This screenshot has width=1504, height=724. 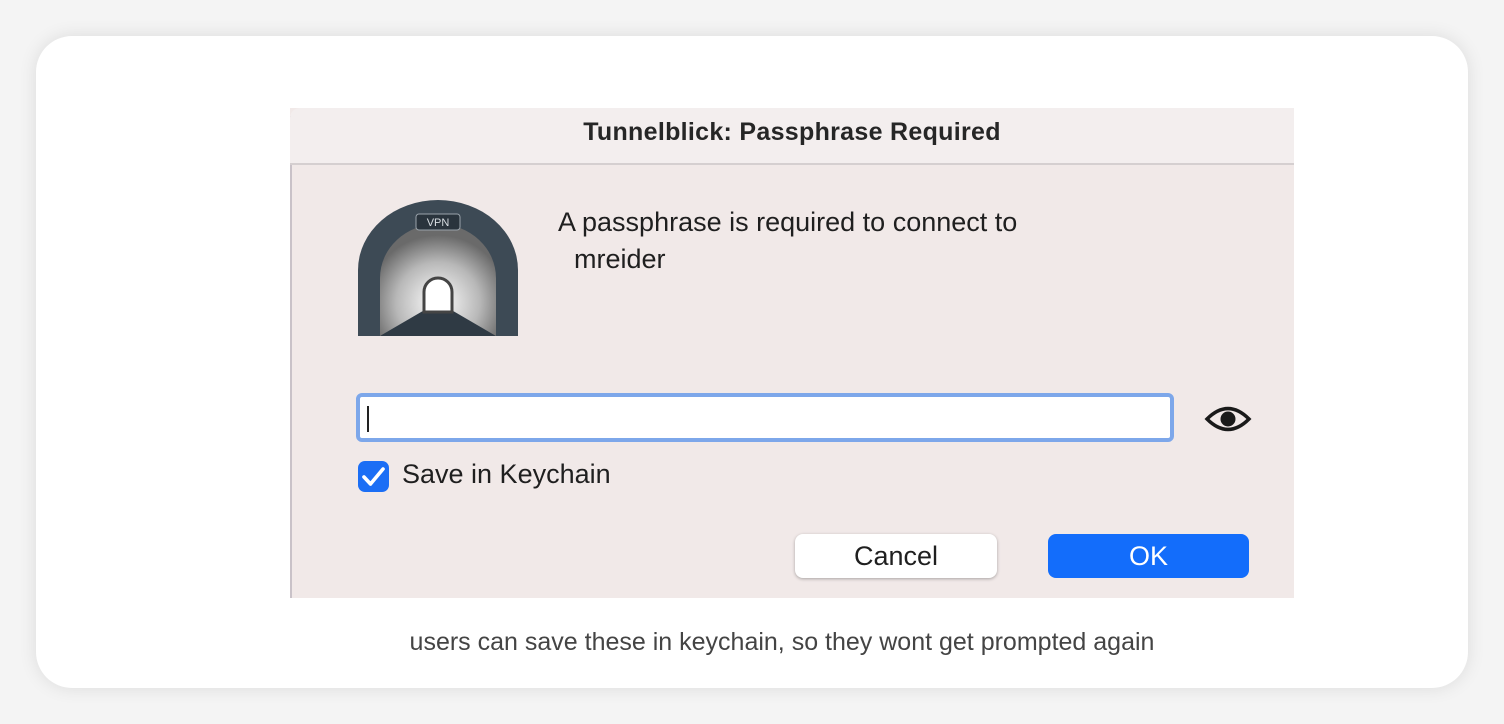 I want to click on save-in-keychain-label: Save in Keychain, so click(x=506, y=474).